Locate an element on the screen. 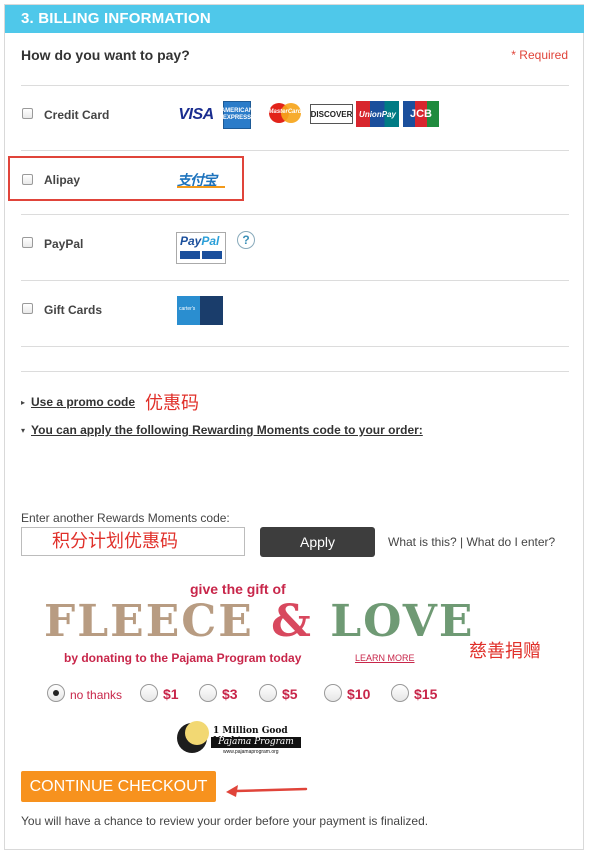 This screenshot has height=855, width=589. donation-label-5: $5 is located at coordinates (290, 694).